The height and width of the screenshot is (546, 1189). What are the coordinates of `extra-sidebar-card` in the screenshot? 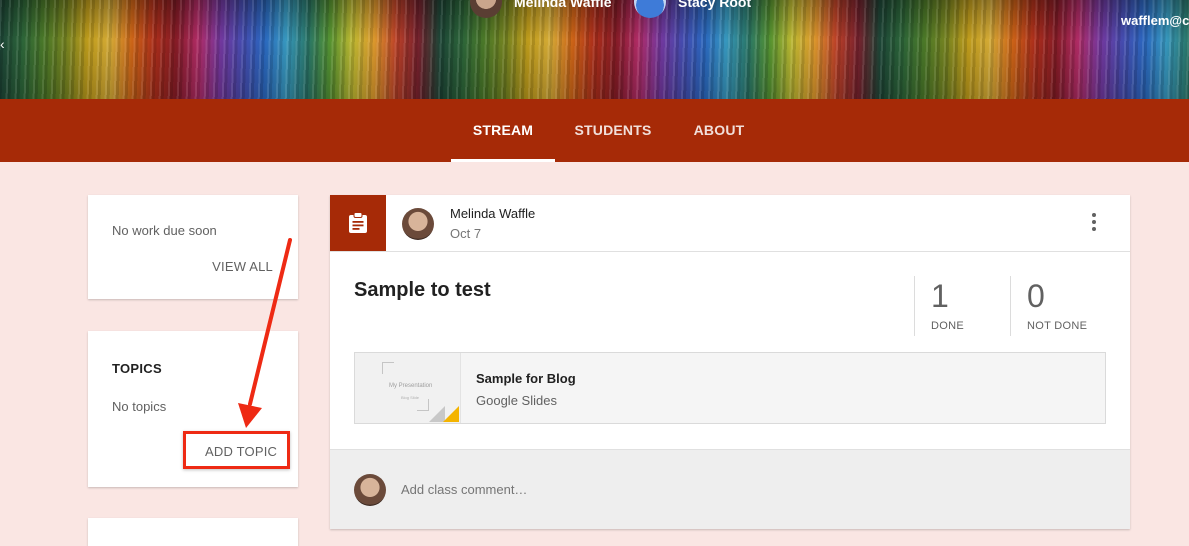 It's located at (193, 532).